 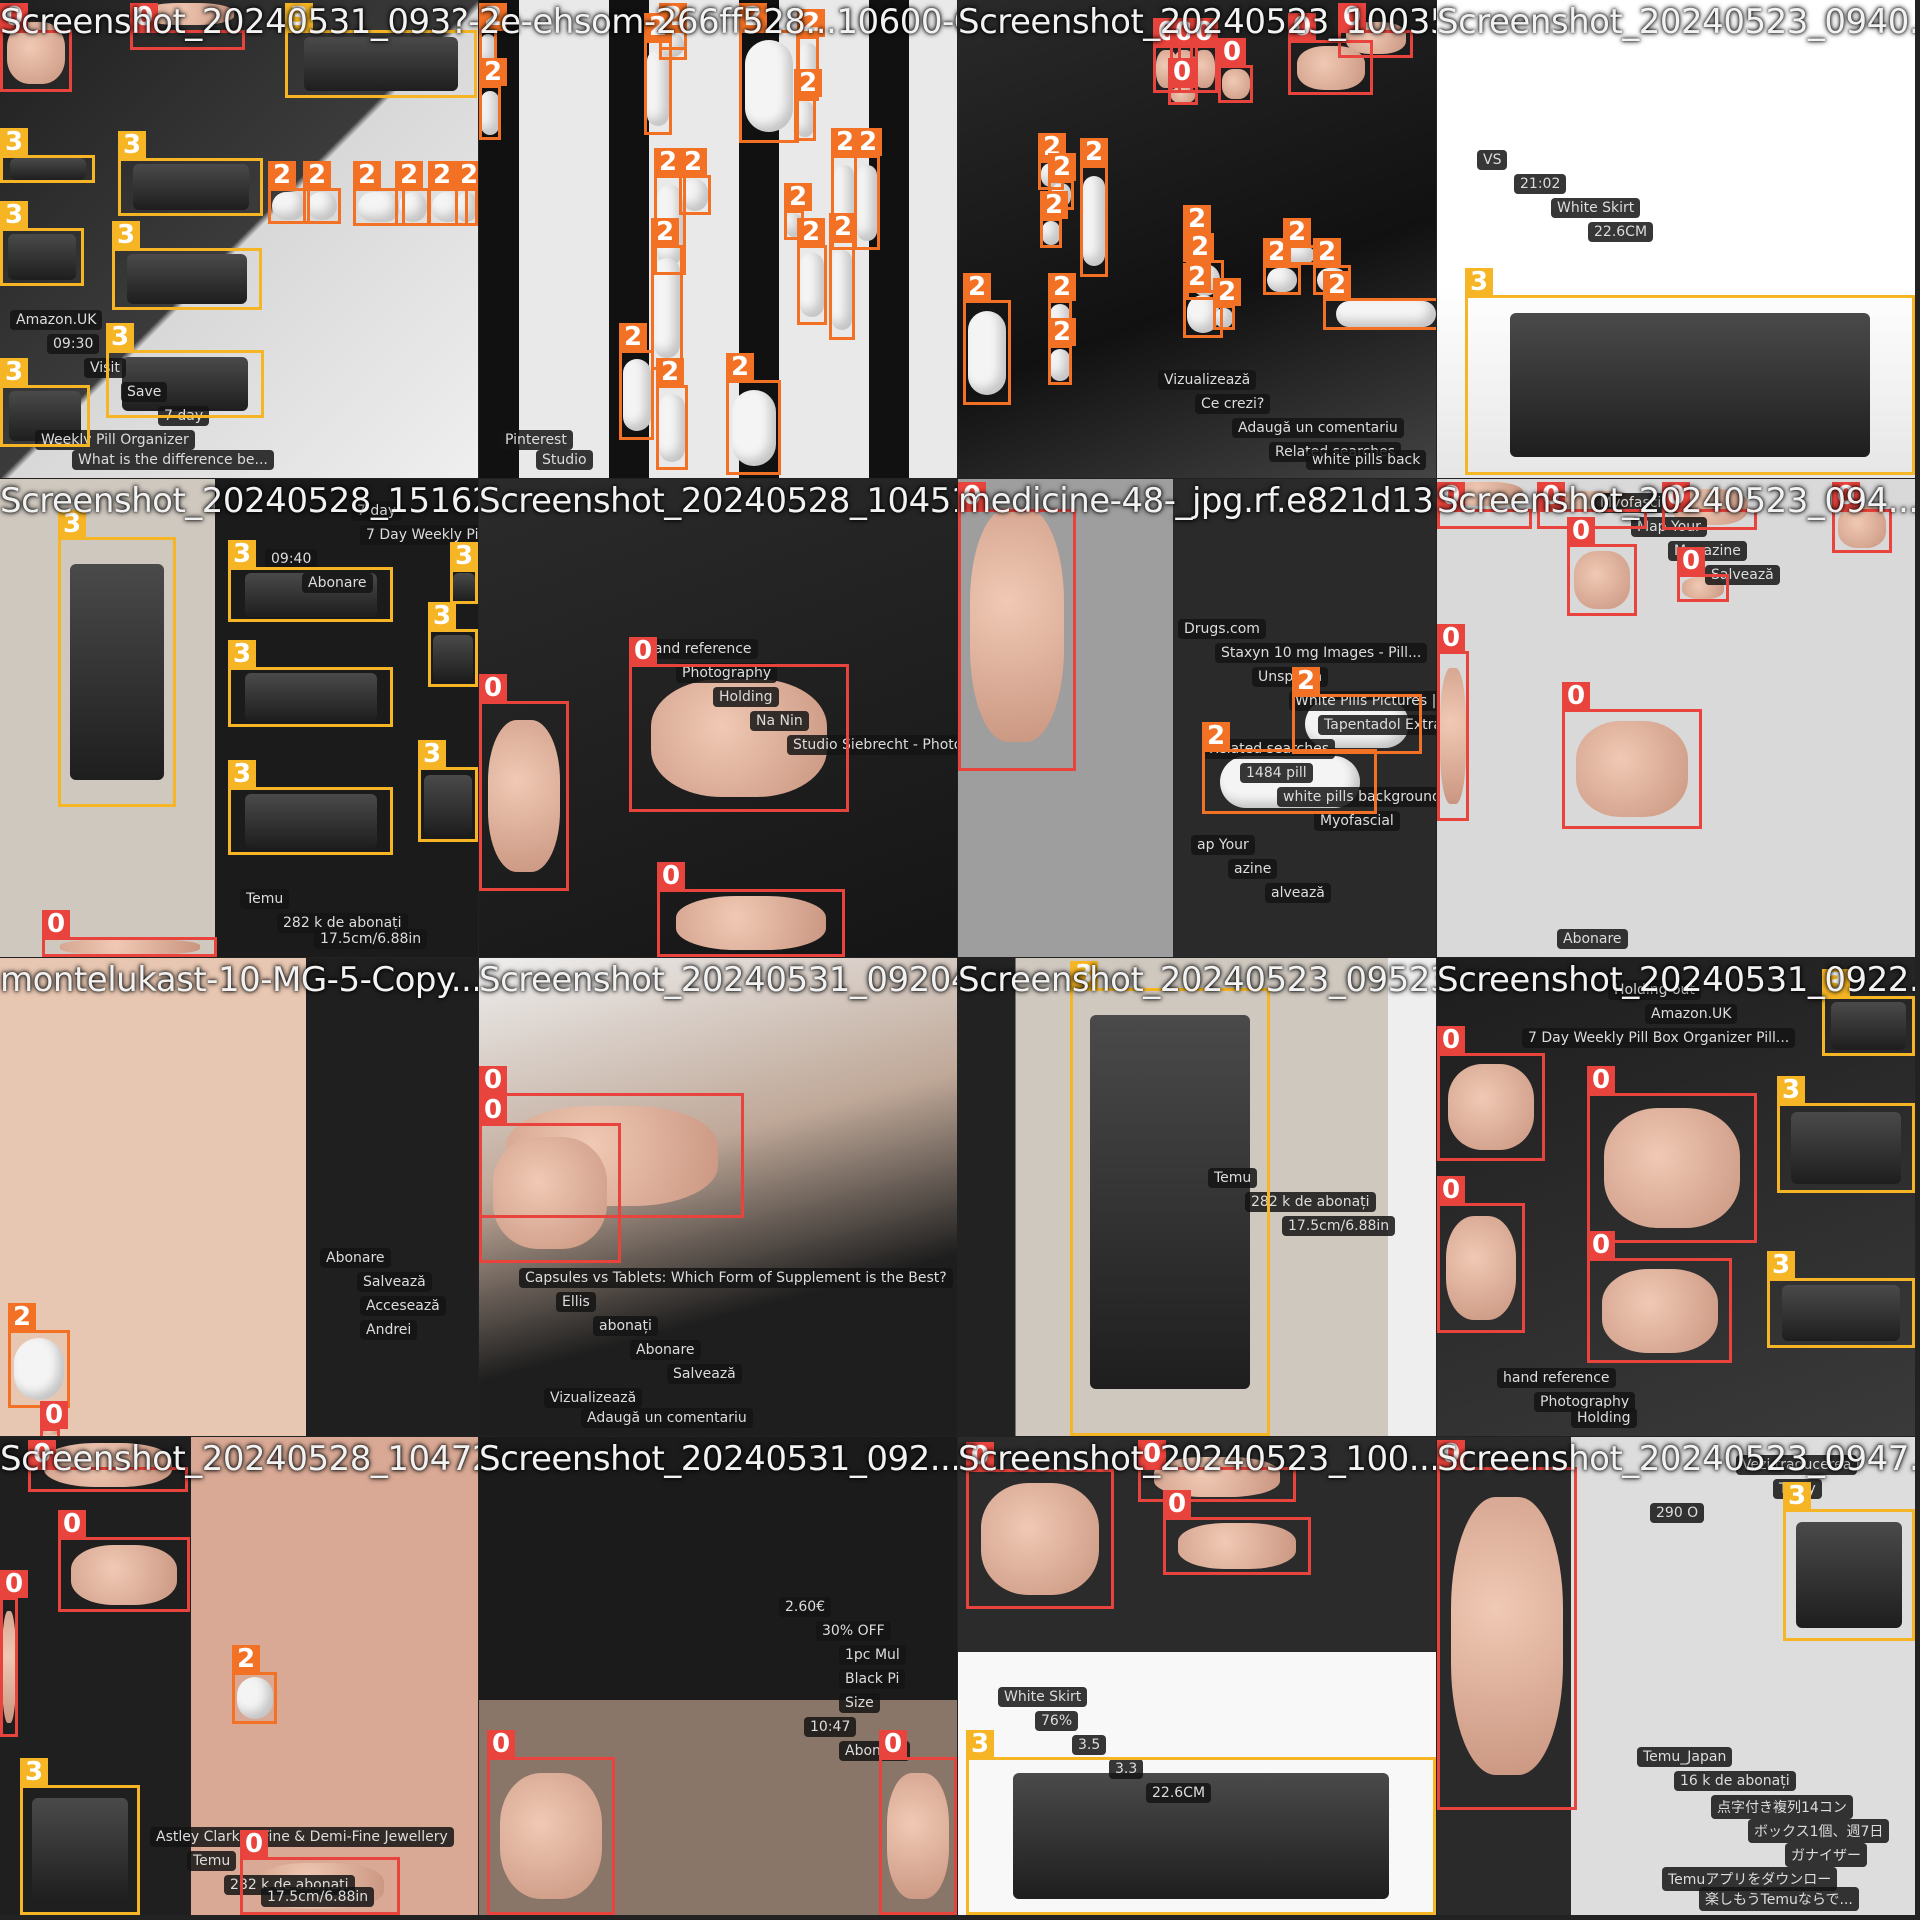 What do you see at coordinates (291, 559) in the screenshot?
I see `screenshot-ui-text: 09:40` at bounding box center [291, 559].